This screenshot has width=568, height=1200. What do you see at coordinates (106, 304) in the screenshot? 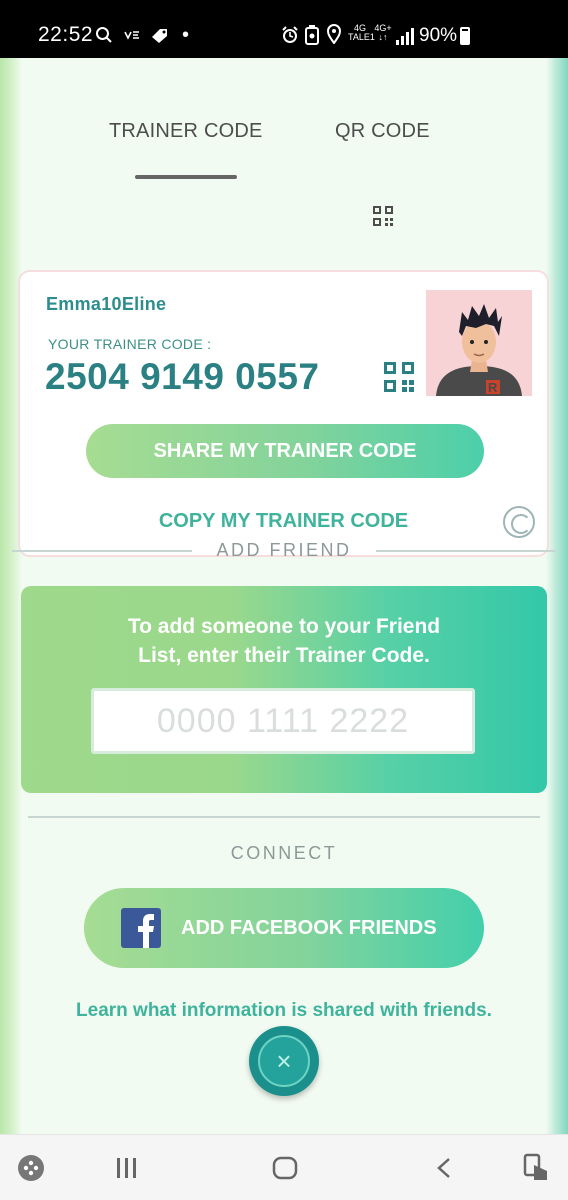
I see `trainer-username: Emma10Eline` at bounding box center [106, 304].